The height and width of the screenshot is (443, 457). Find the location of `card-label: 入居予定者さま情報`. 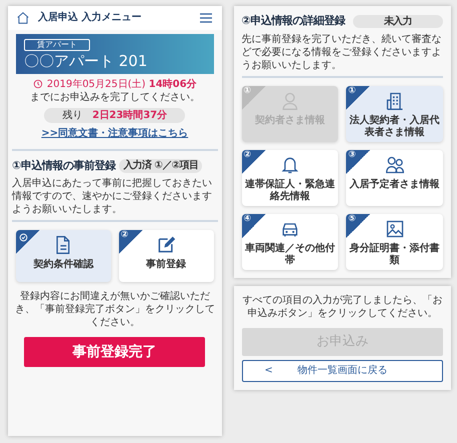

card-label: 入居予定者さま情報 is located at coordinates (394, 184).